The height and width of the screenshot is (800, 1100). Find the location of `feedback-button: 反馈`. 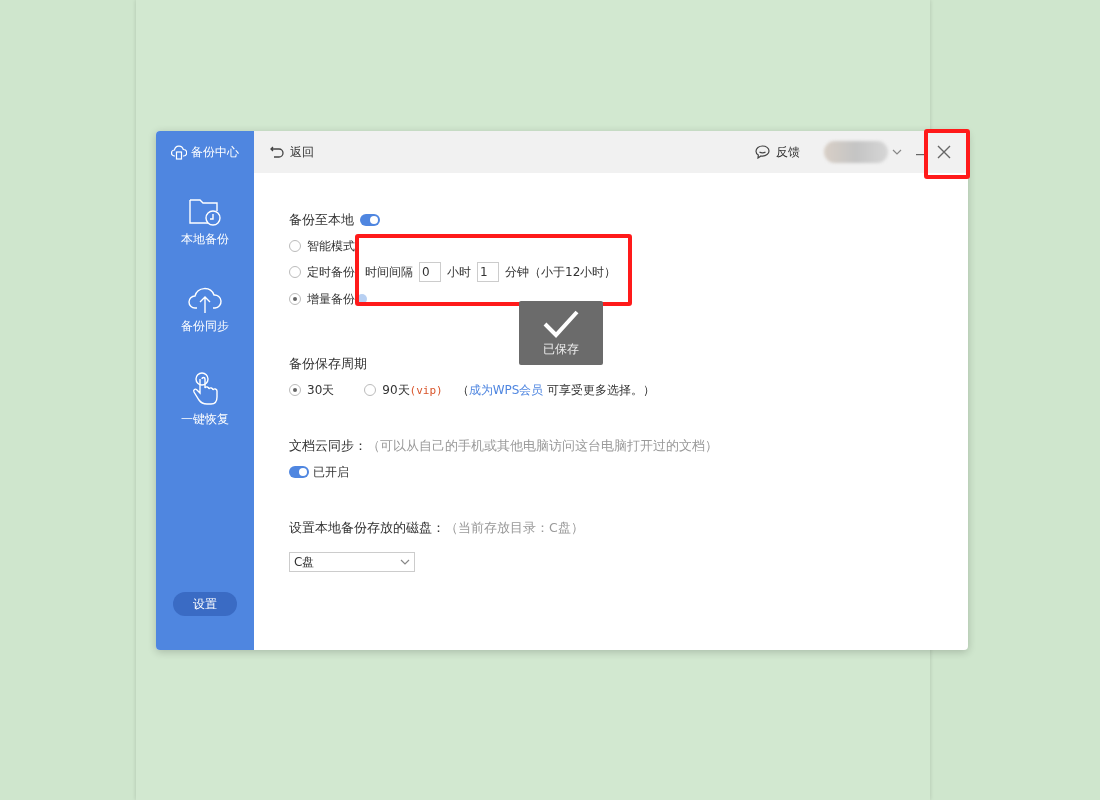

feedback-button: 反馈 is located at coordinates (777, 152).